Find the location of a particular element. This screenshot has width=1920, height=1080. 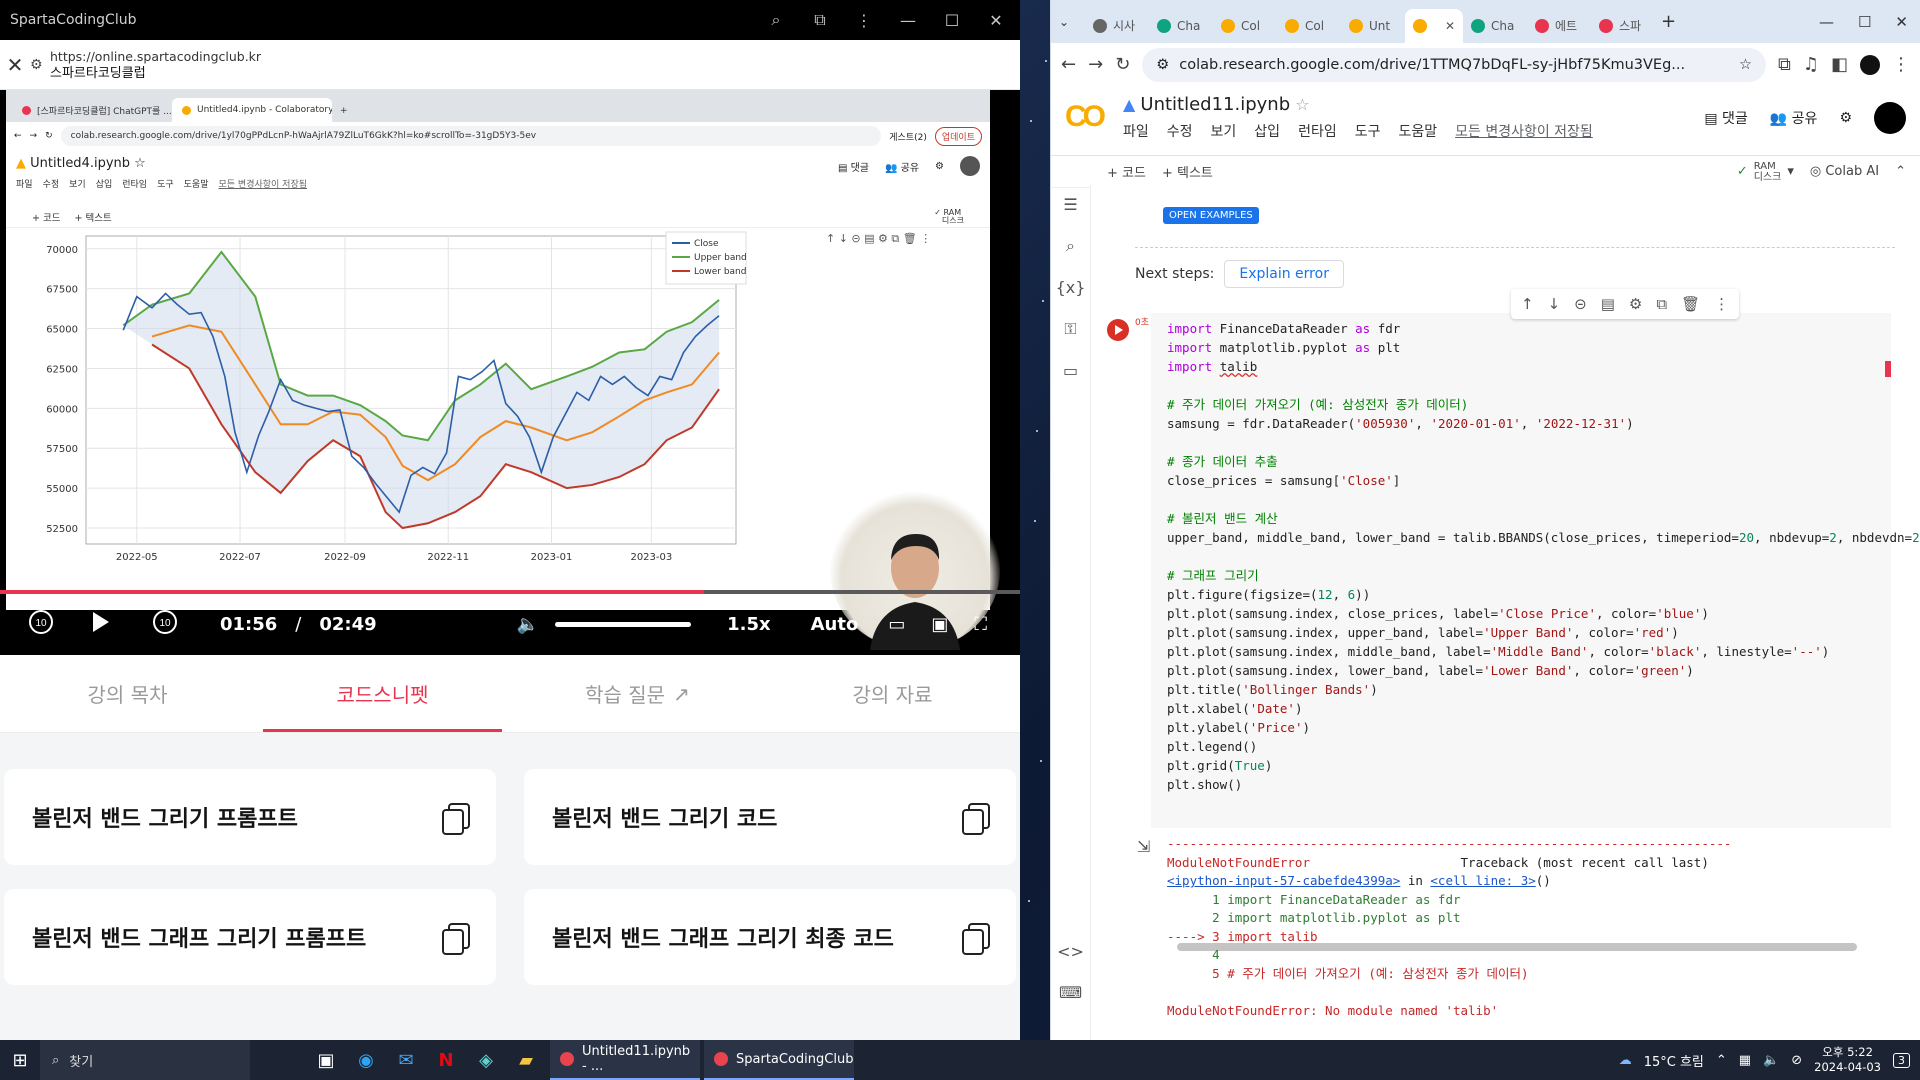

site-settings-icon: ⚙ is located at coordinates (40, 65).